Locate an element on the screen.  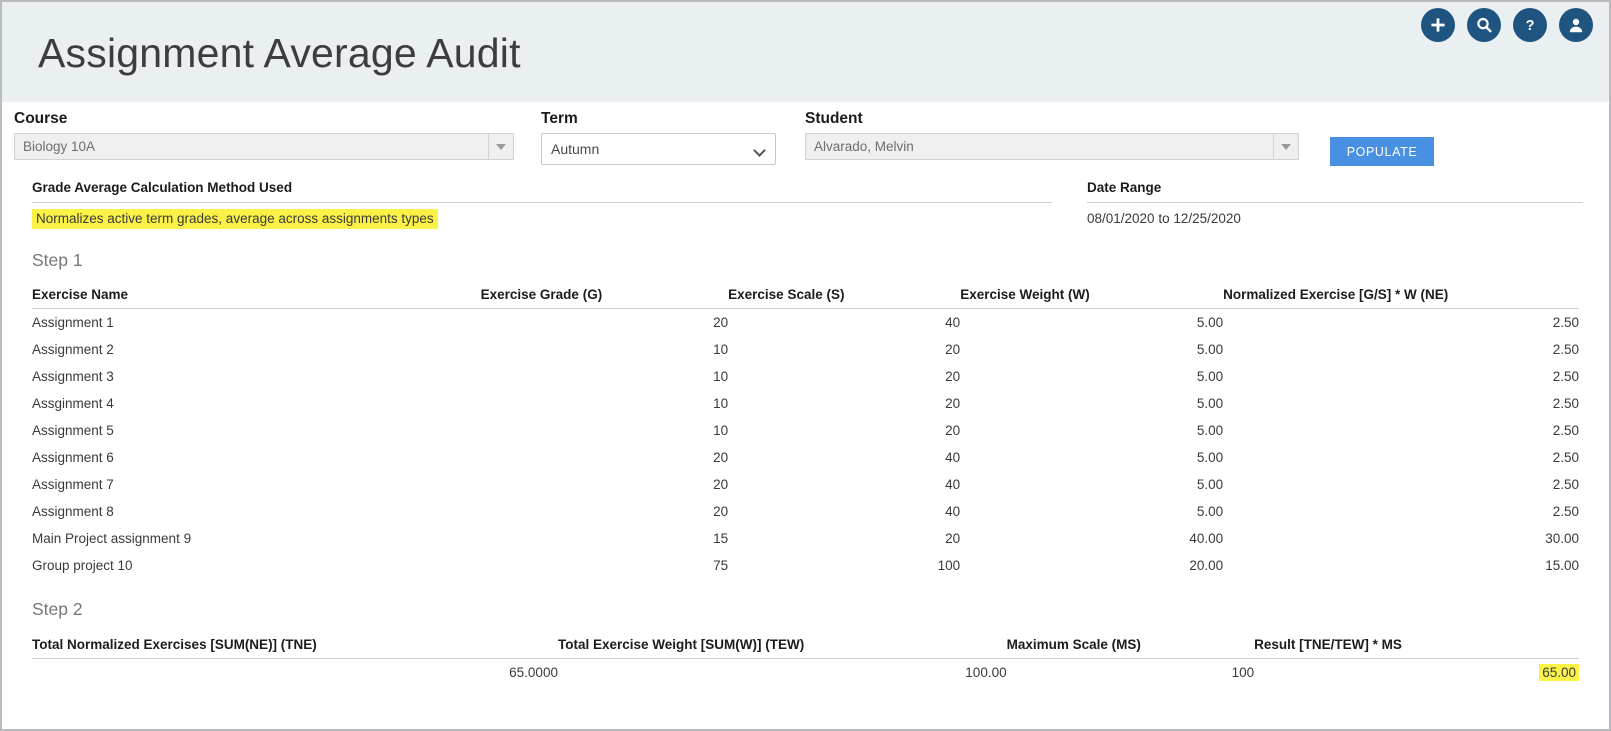
cell-result: 65.00 is located at coordinates (1416, 673).